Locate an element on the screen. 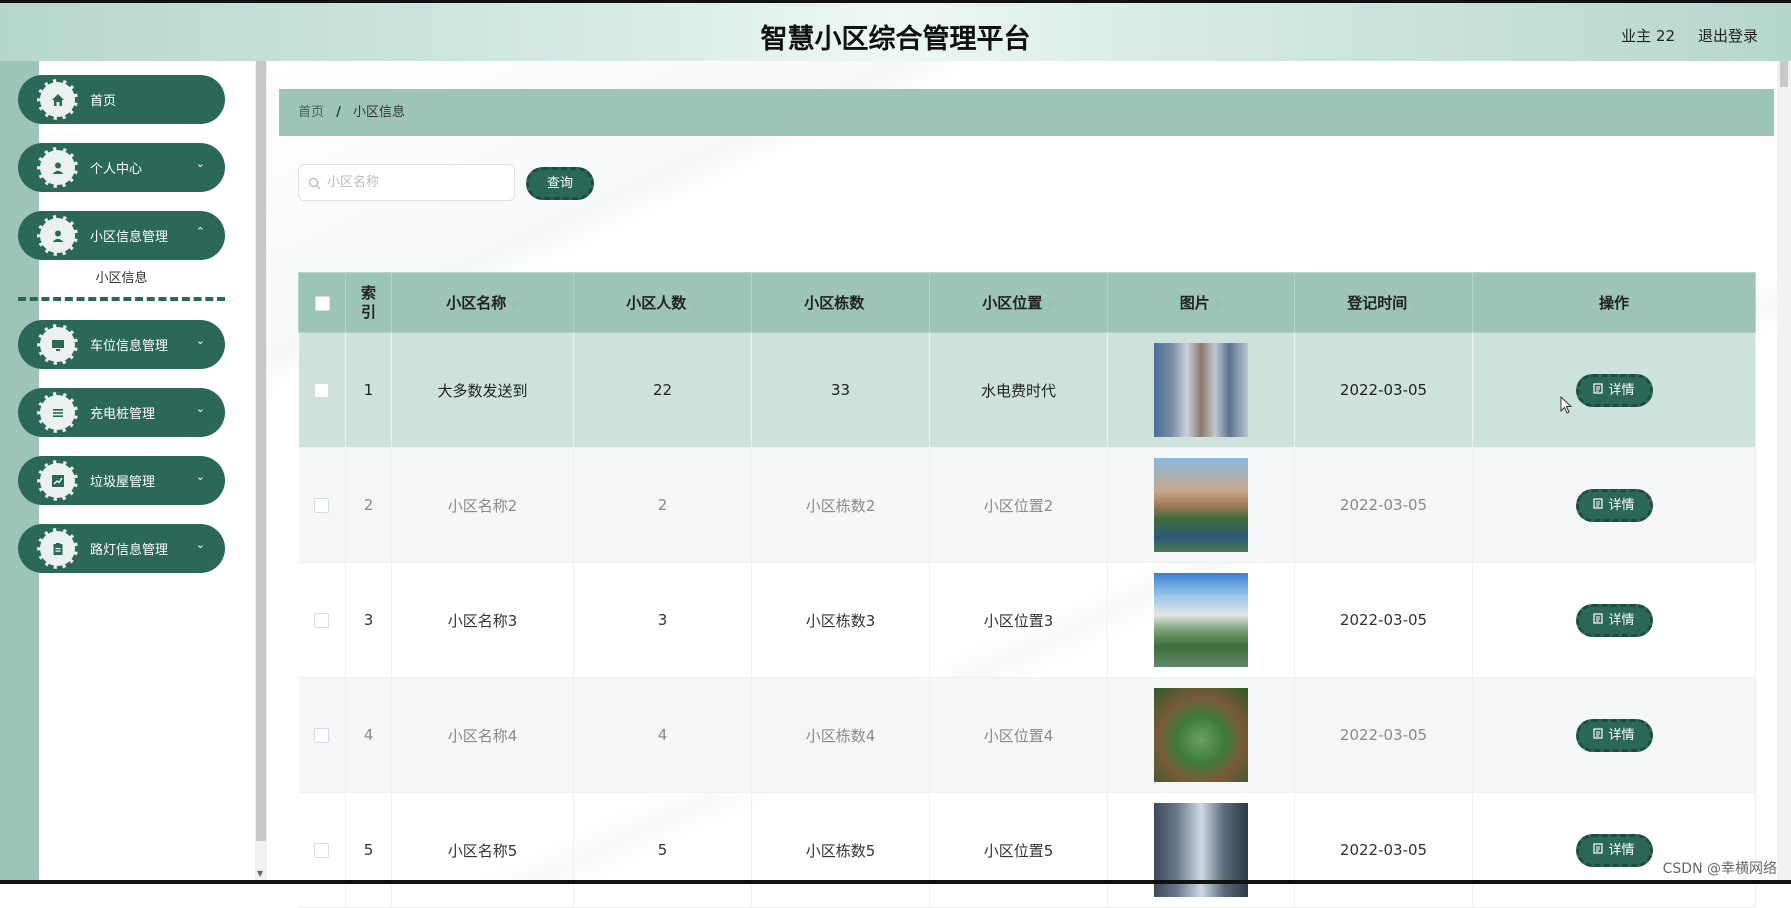 This screenshot has height=908, width=1791. select-all-checkbox is located at coordinates (322, 303).